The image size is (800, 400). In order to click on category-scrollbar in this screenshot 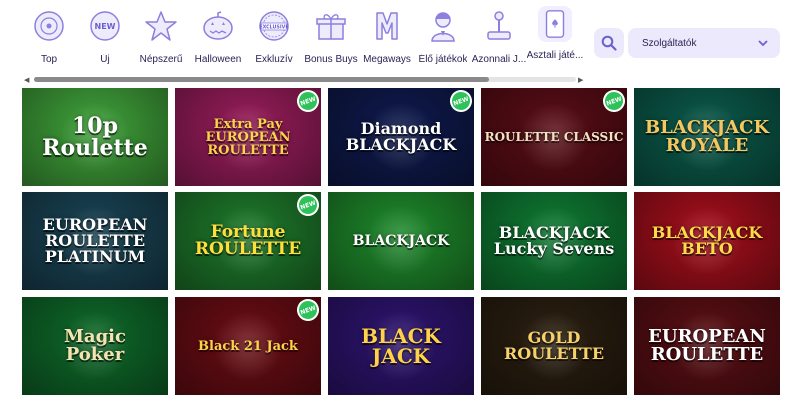, I will do `click(305, 79)`.